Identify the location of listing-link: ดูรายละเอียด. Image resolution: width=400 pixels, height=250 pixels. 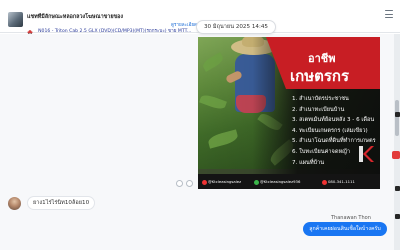
(184, 25).